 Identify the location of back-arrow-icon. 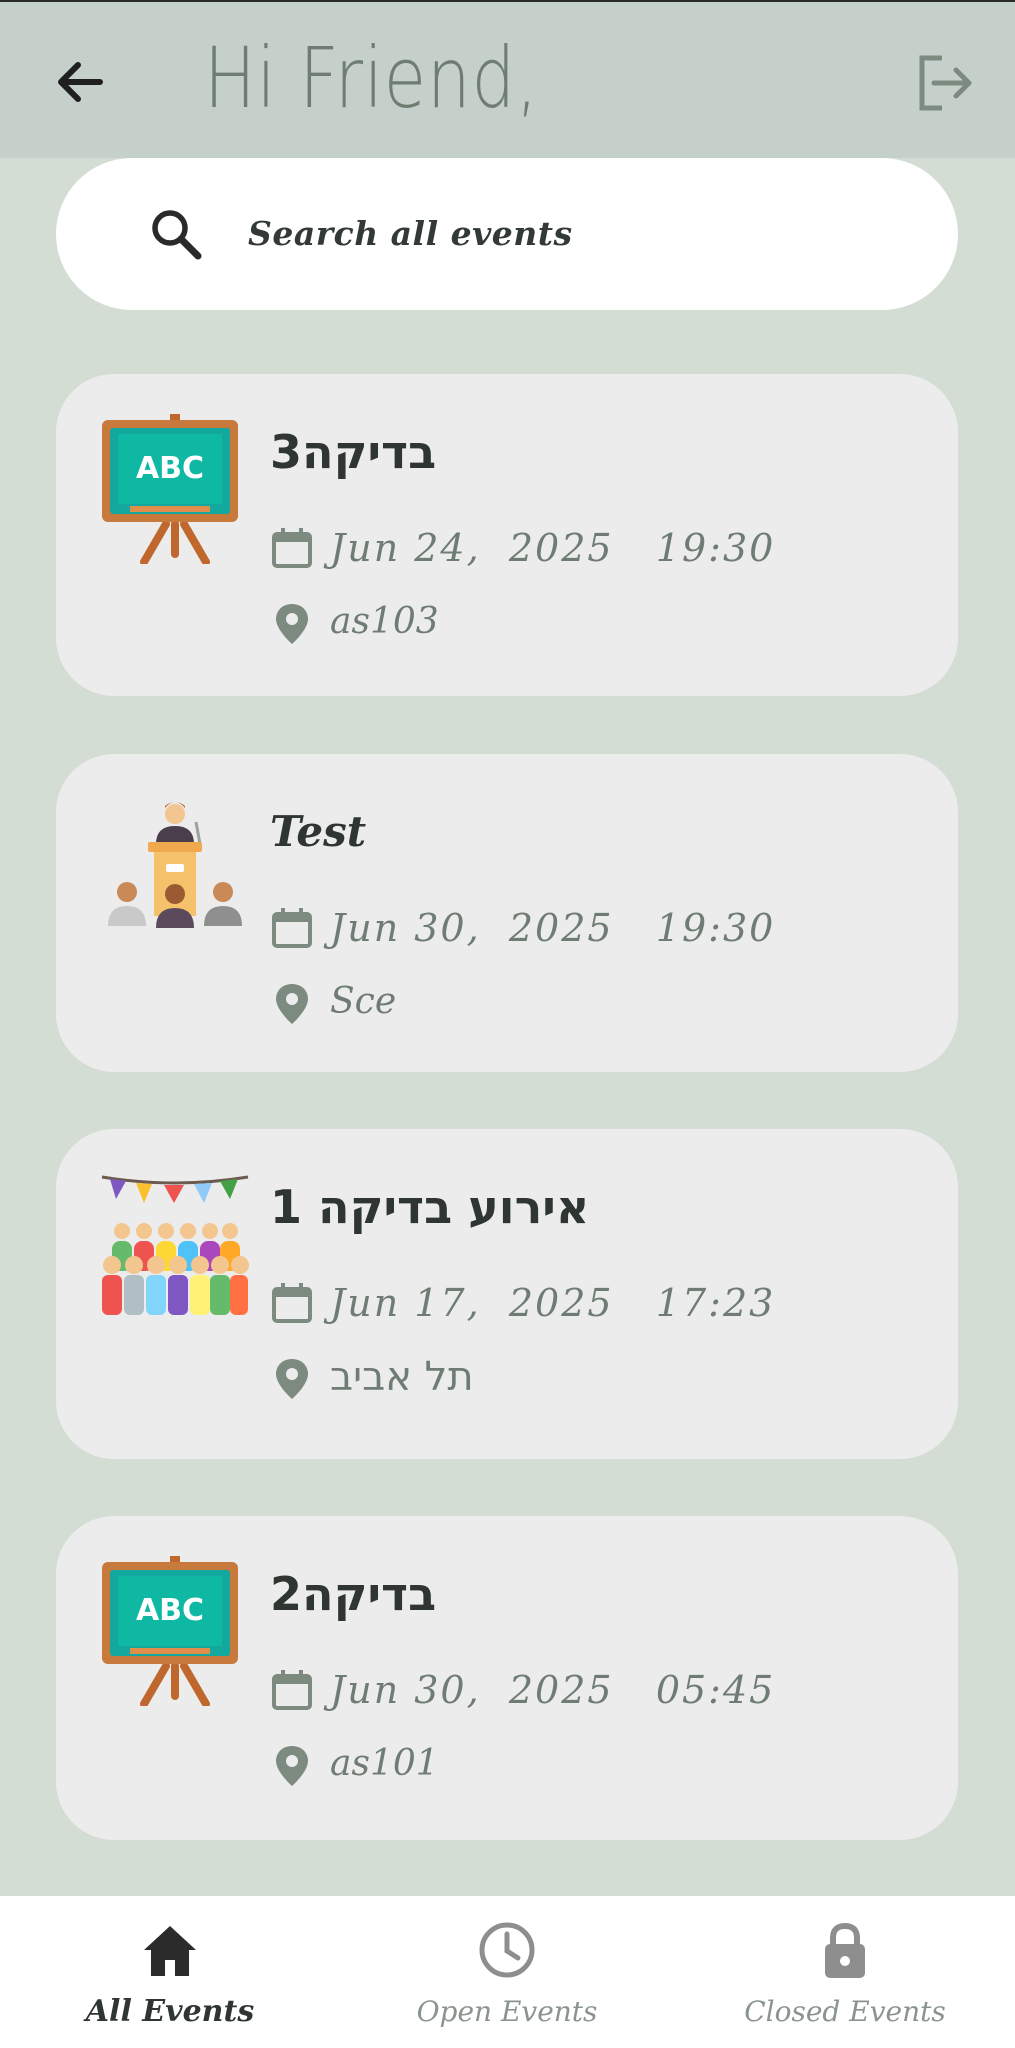
(80, 82).